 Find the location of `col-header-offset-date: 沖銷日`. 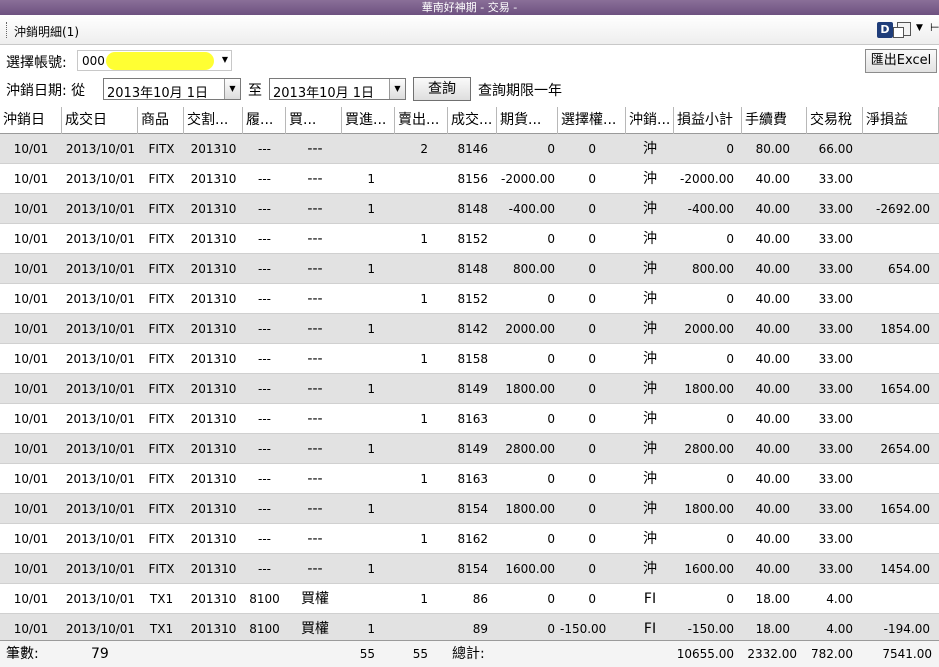

col-header-offset-date: 沖銷日 is located at coordinates (31, 120).